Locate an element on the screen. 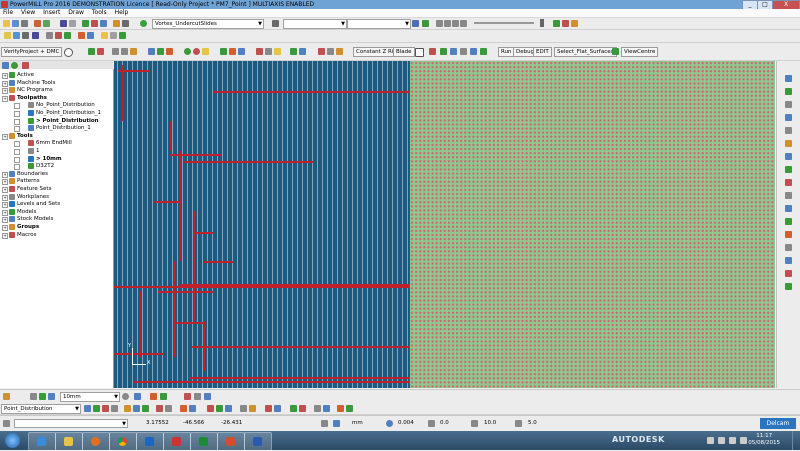 The height and width of the screenshot is (451, 800). taskbar-explorer is located at coordinates (69, 441).